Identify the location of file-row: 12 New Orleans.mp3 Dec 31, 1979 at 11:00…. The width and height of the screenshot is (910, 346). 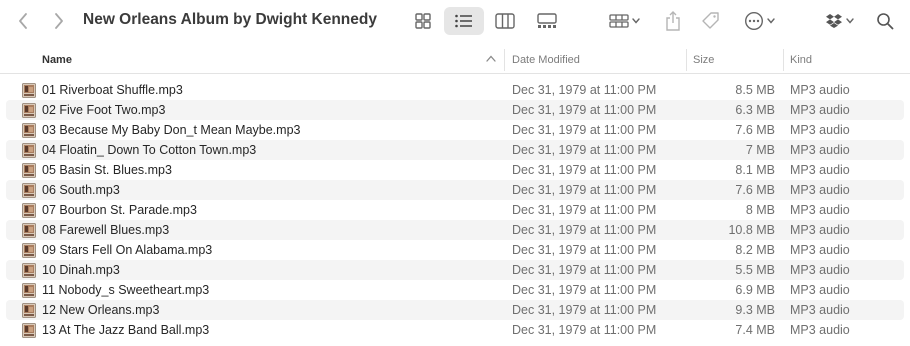
(455, 310).